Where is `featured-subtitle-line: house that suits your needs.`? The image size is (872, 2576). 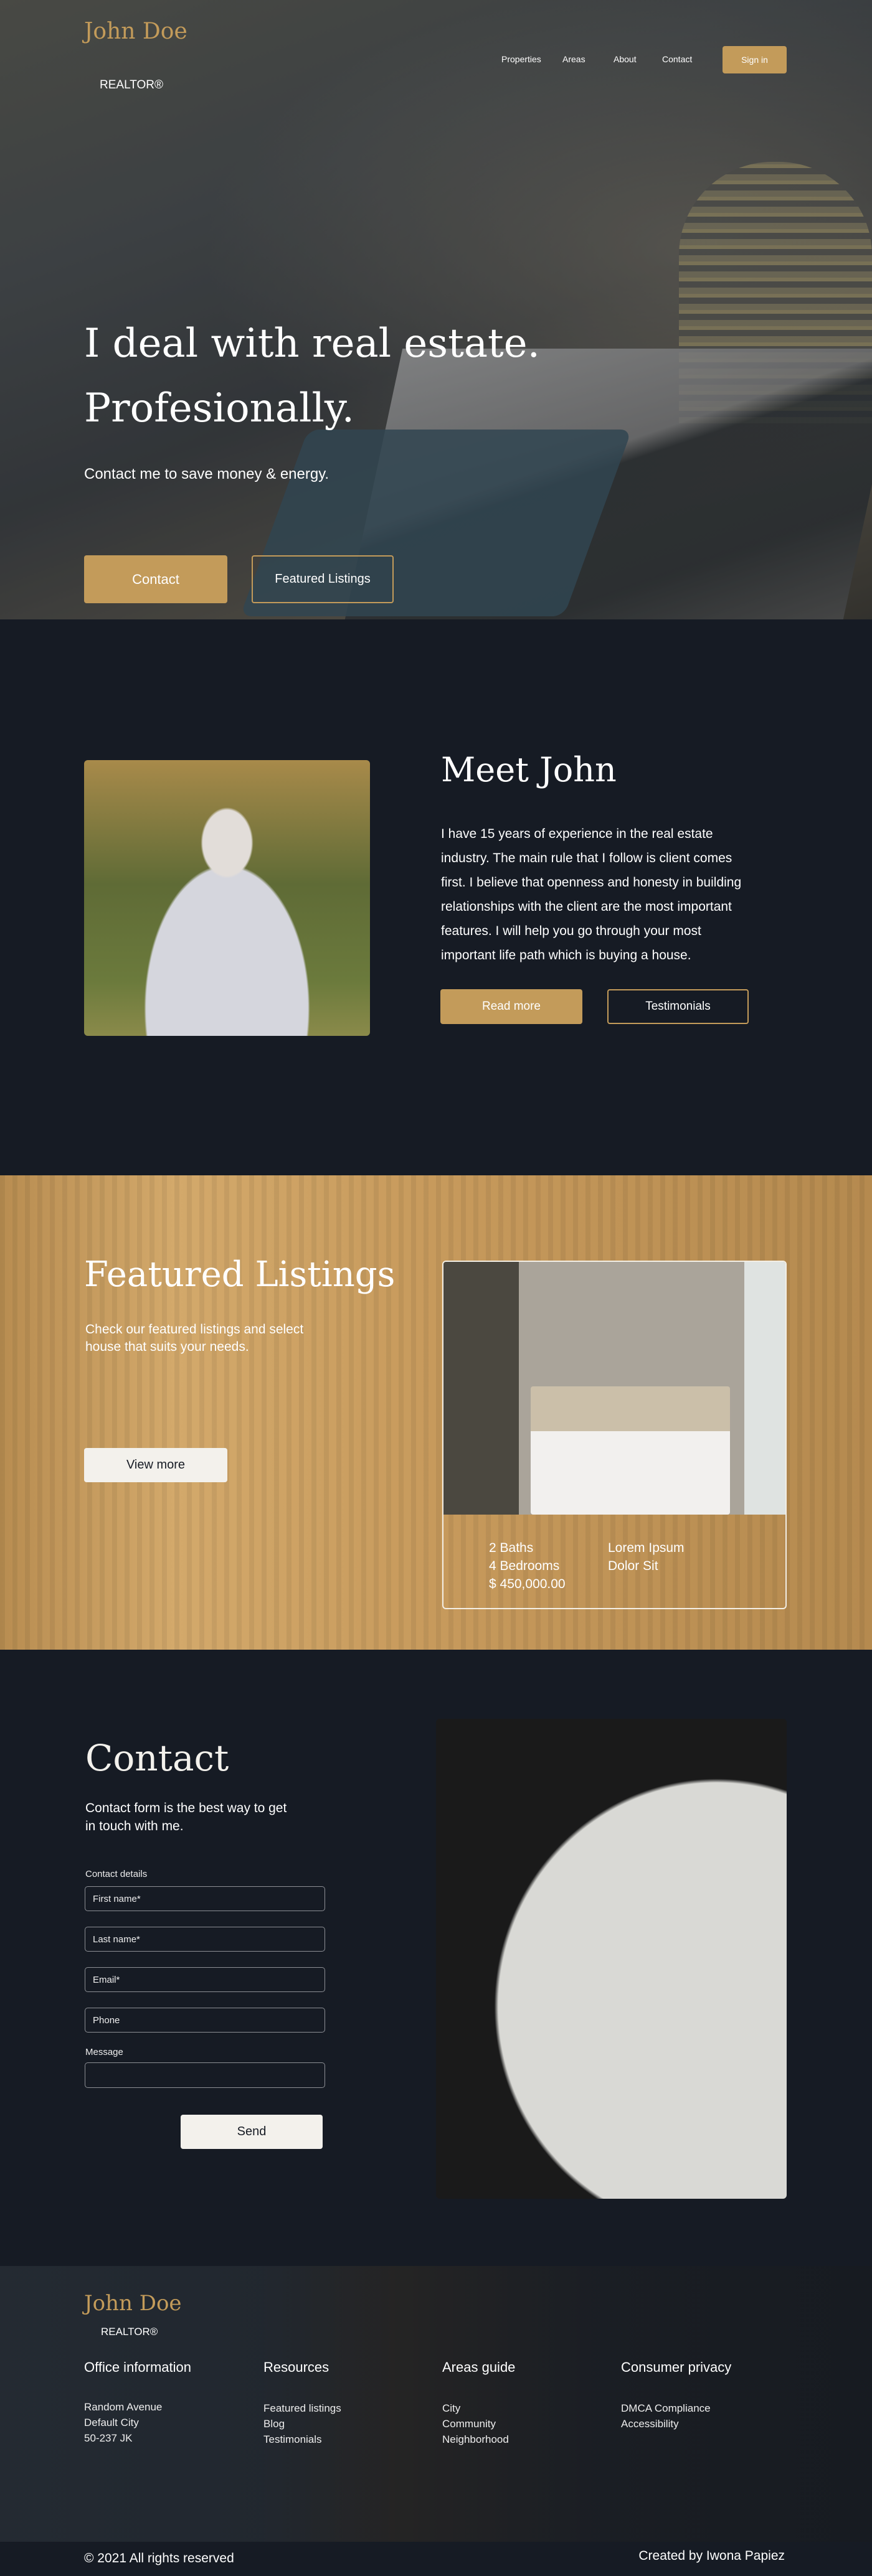 featured-subtitle-line: house that suits your needs. is located at coordinates (167, 1347).